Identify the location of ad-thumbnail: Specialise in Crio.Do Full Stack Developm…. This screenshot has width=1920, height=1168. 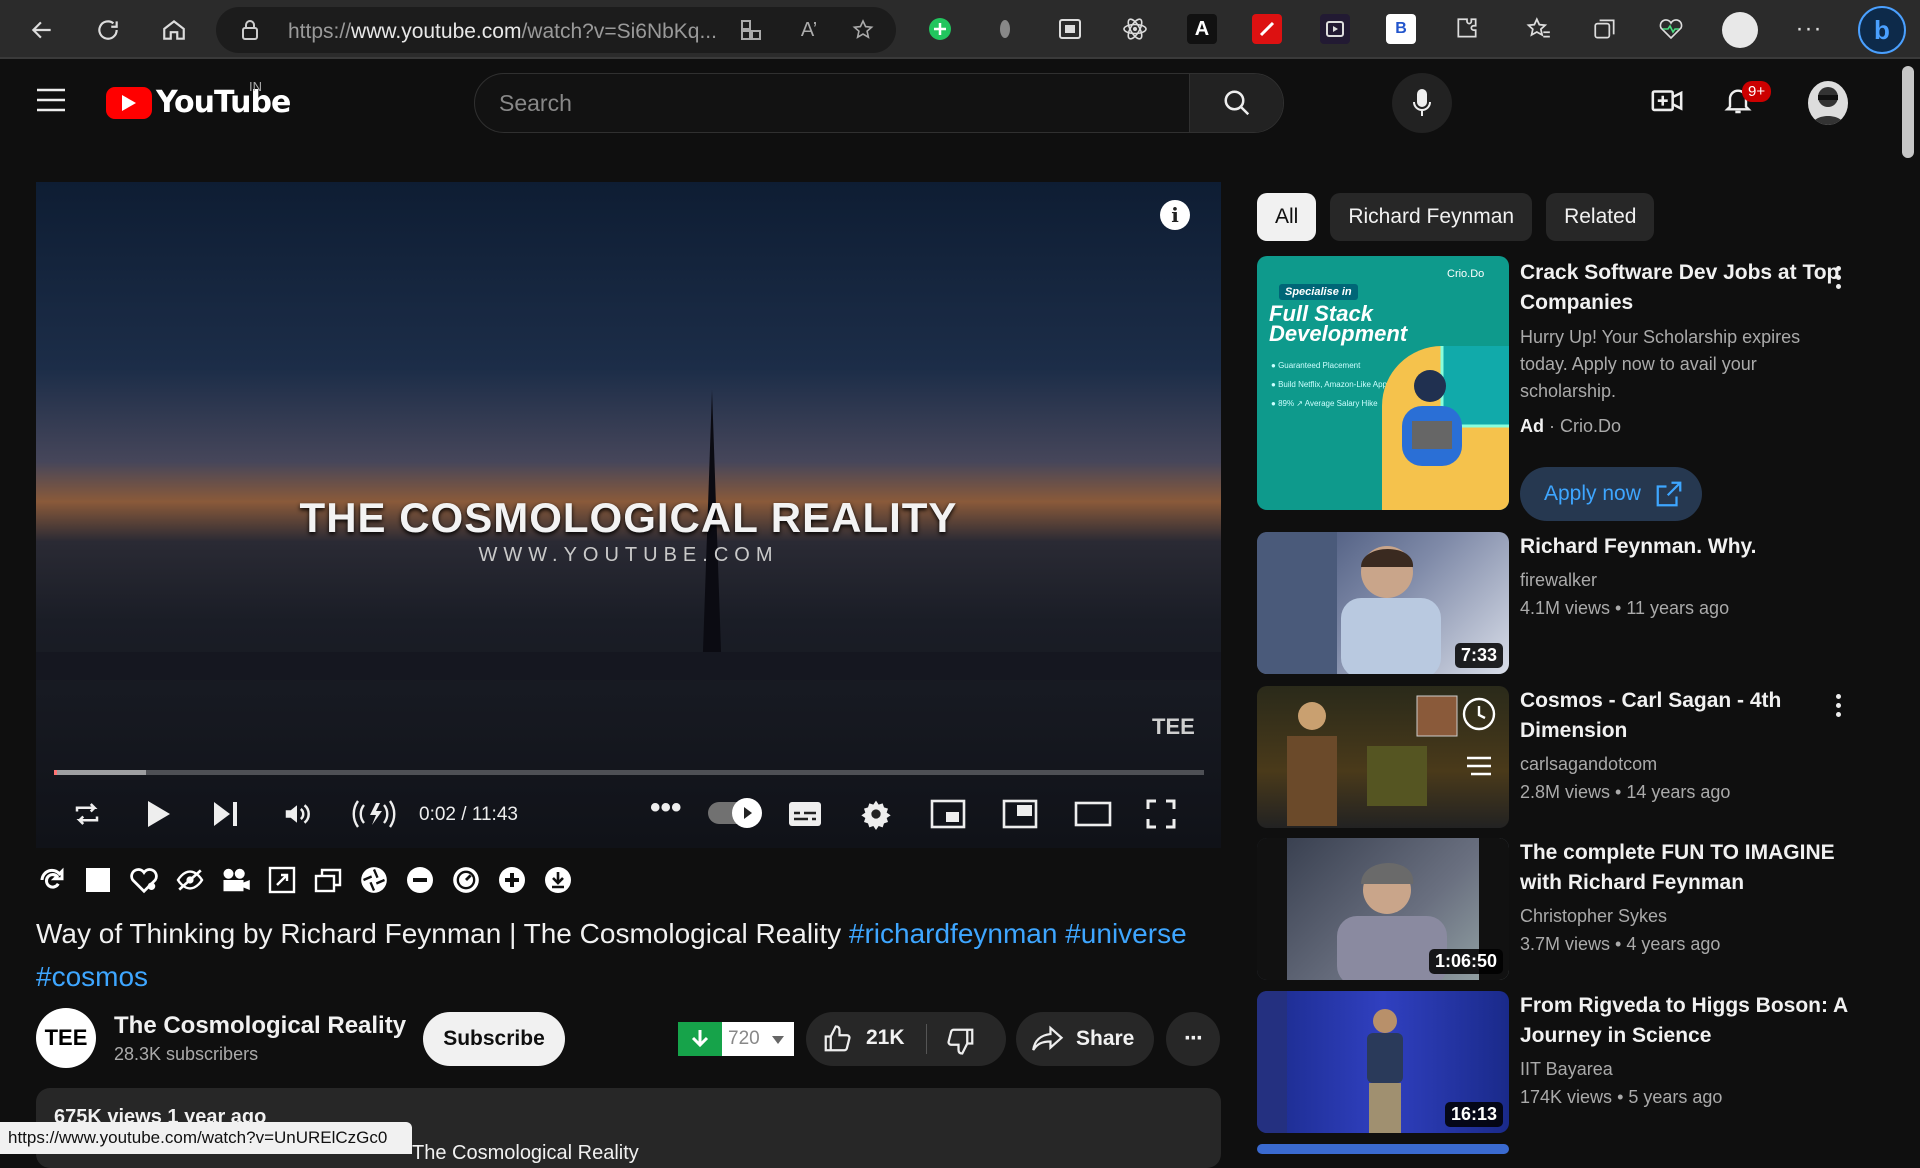
(1383, 383).